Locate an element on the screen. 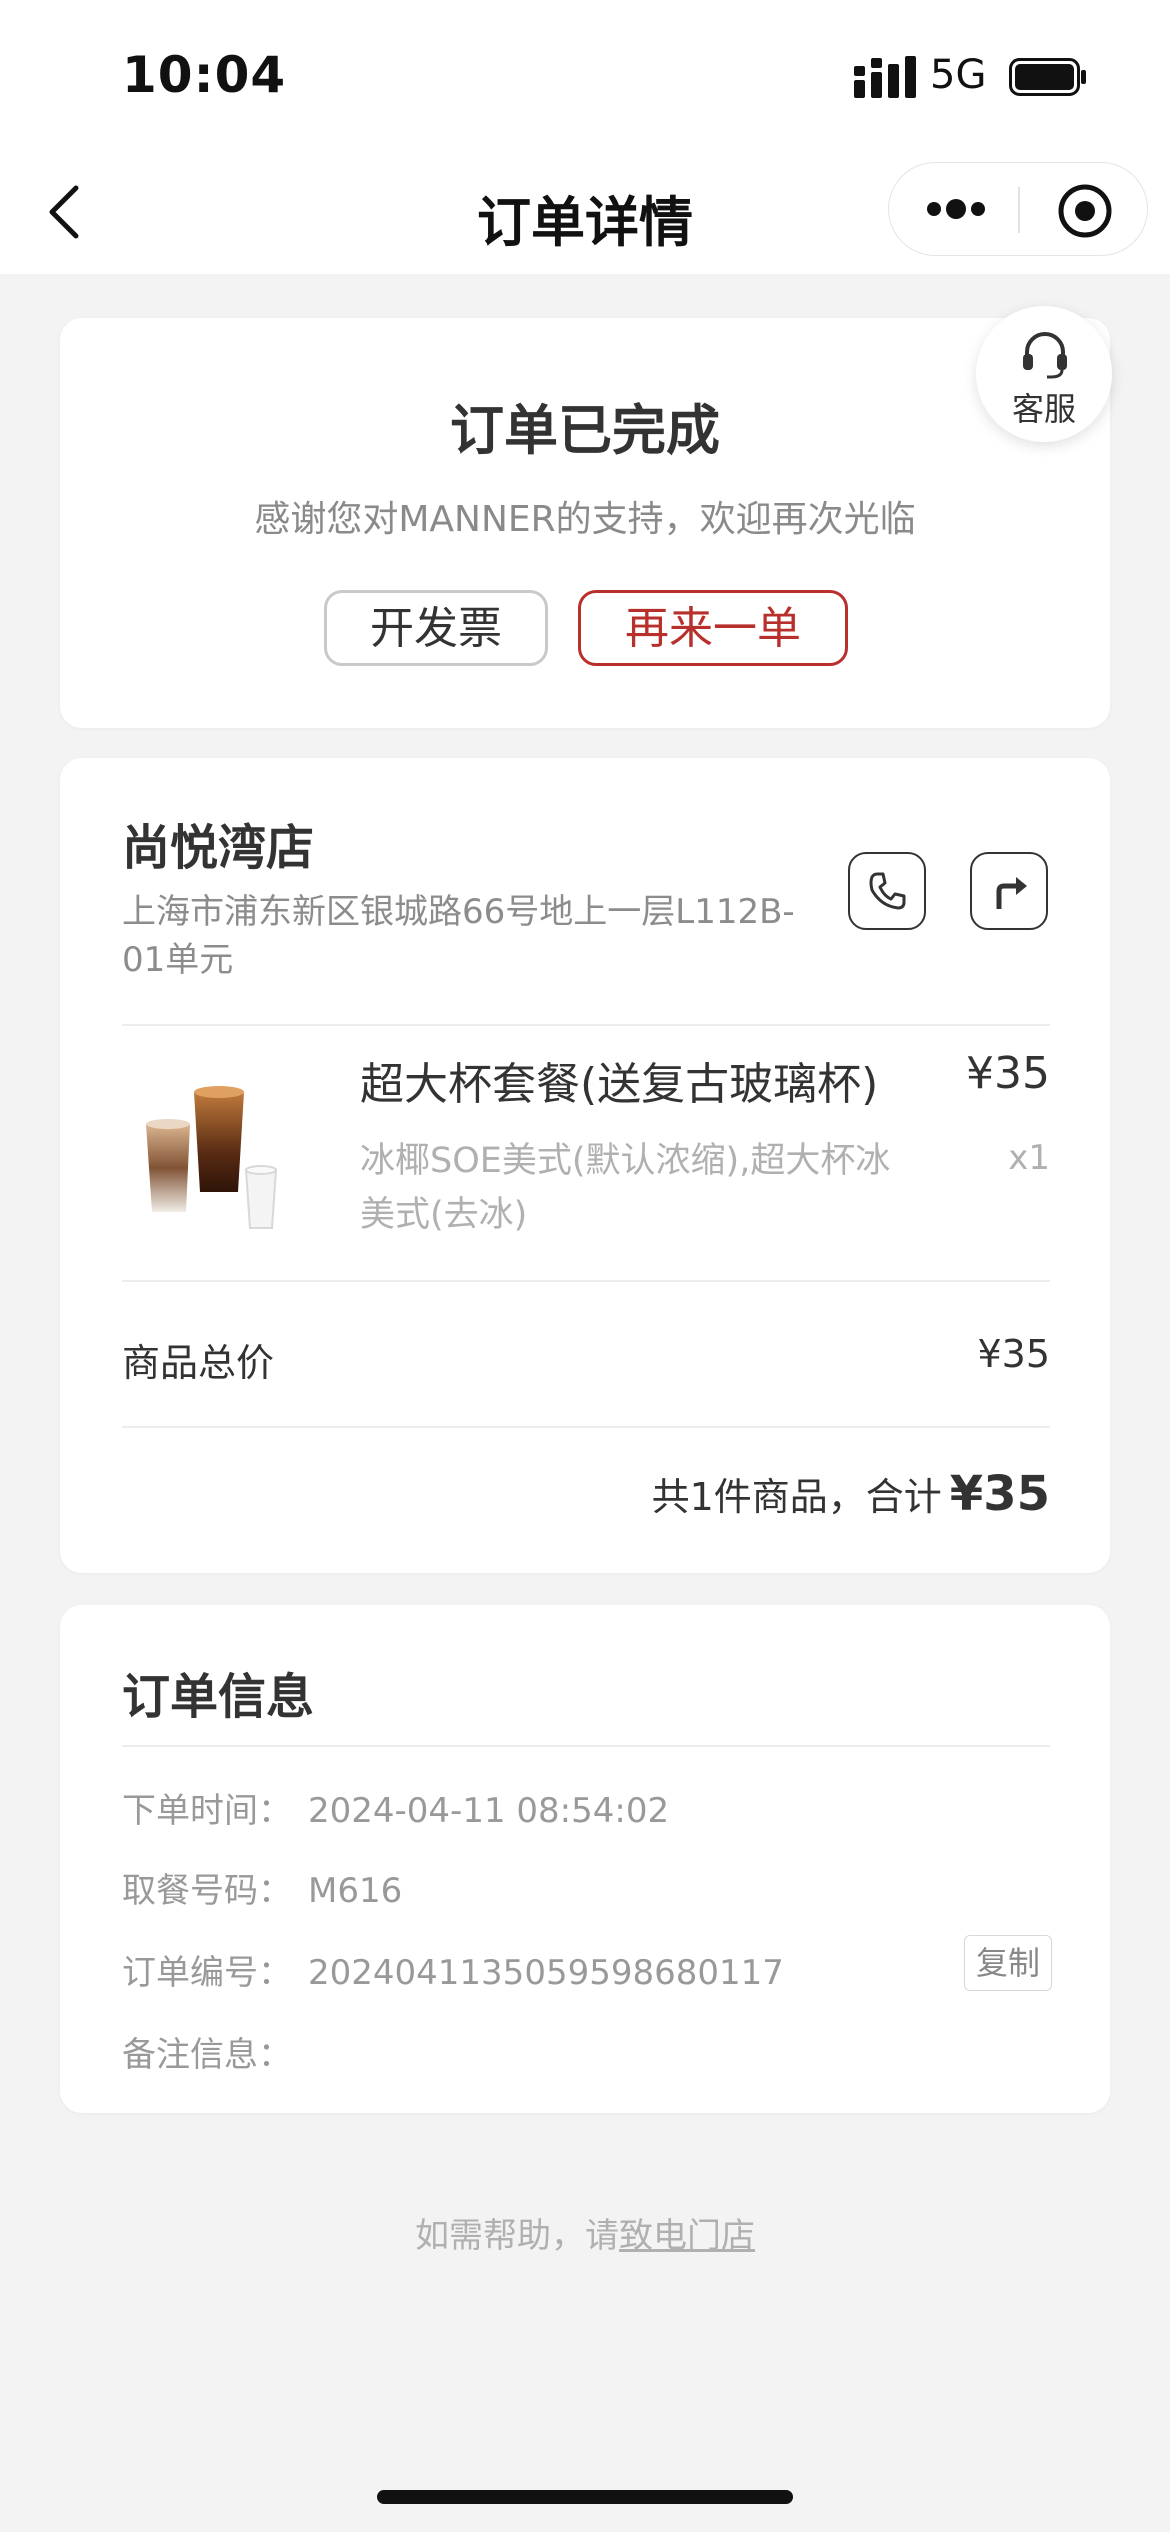 Image resolution: width=1170 pixels, height=2532 pixels. phone-icon is located at coordinates (887, 891).